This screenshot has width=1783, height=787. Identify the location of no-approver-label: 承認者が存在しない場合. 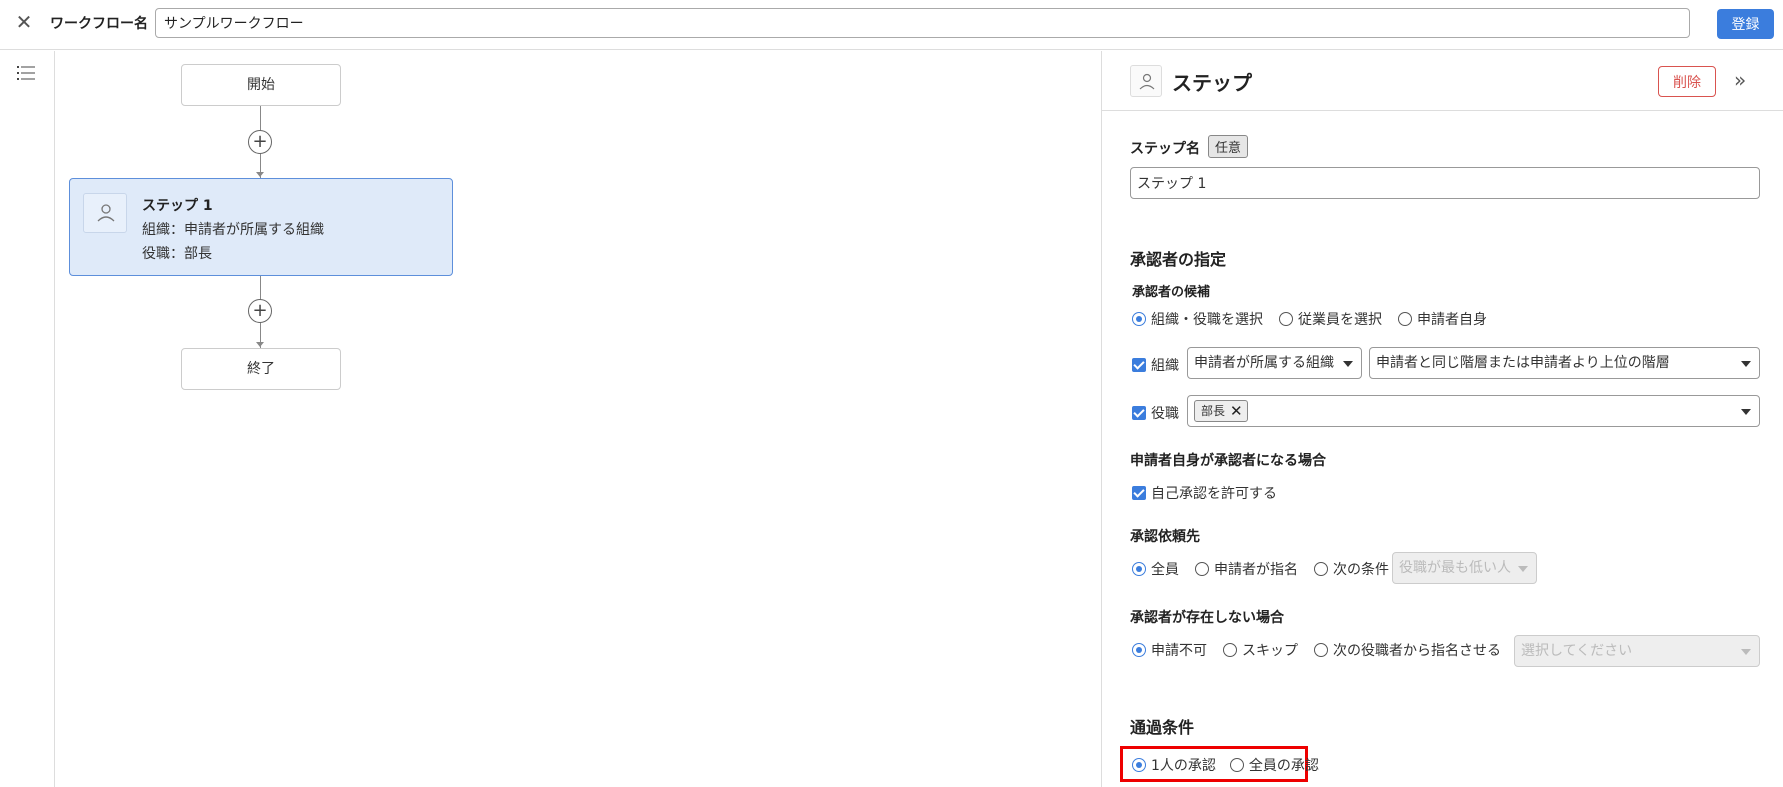
(1207, 618).